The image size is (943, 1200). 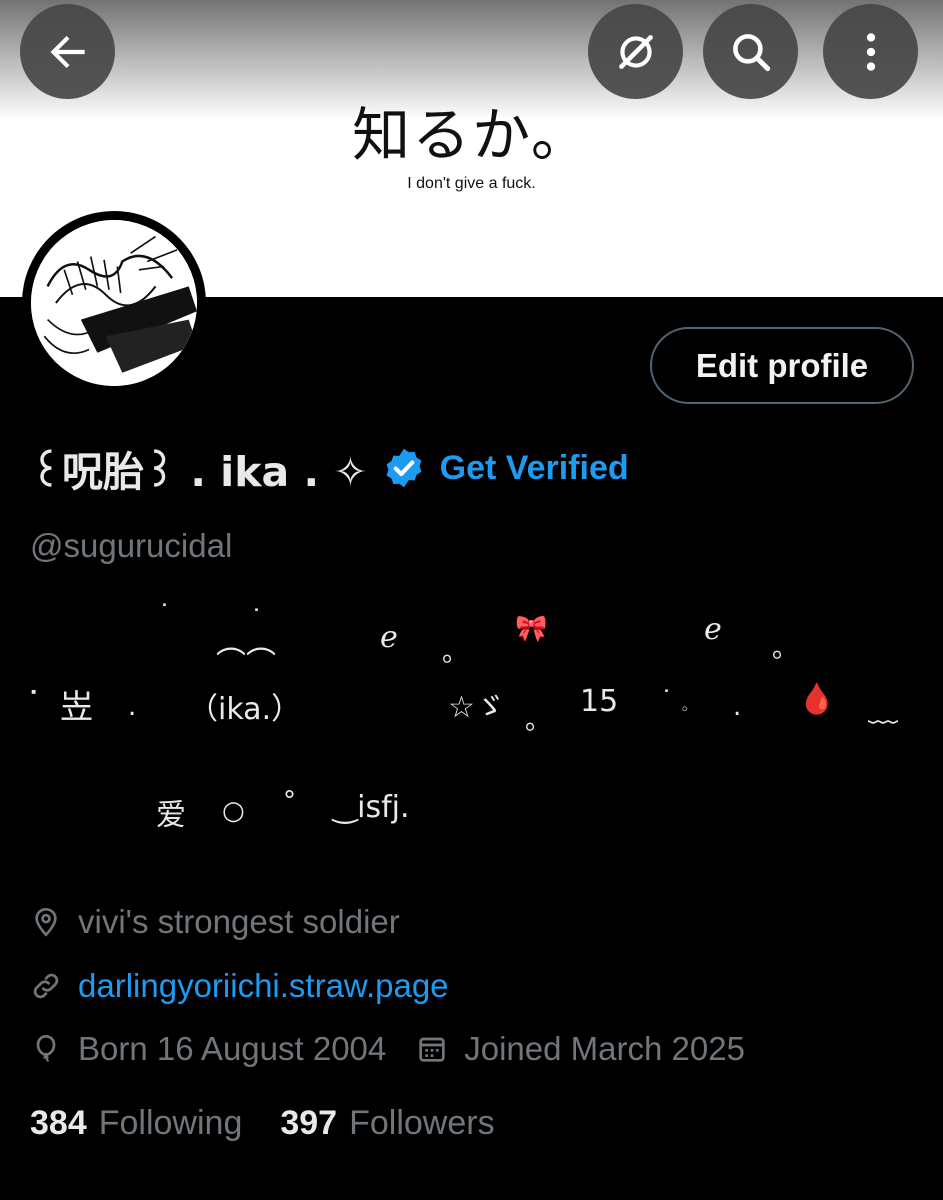 What do you see at coordinates (46, 986) in the screenshot?
I see `link-icon` at bounding box center [46, 986].